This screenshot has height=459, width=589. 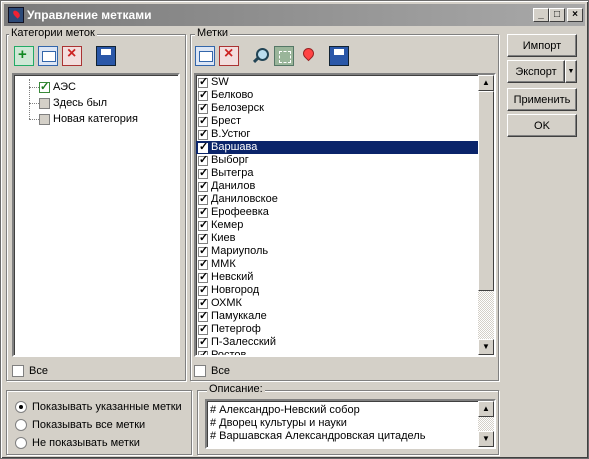 What do you see at coordinates (205, 56) in the screenshot?
I see `edit-mark-icon` at bounding box center [205, 56].